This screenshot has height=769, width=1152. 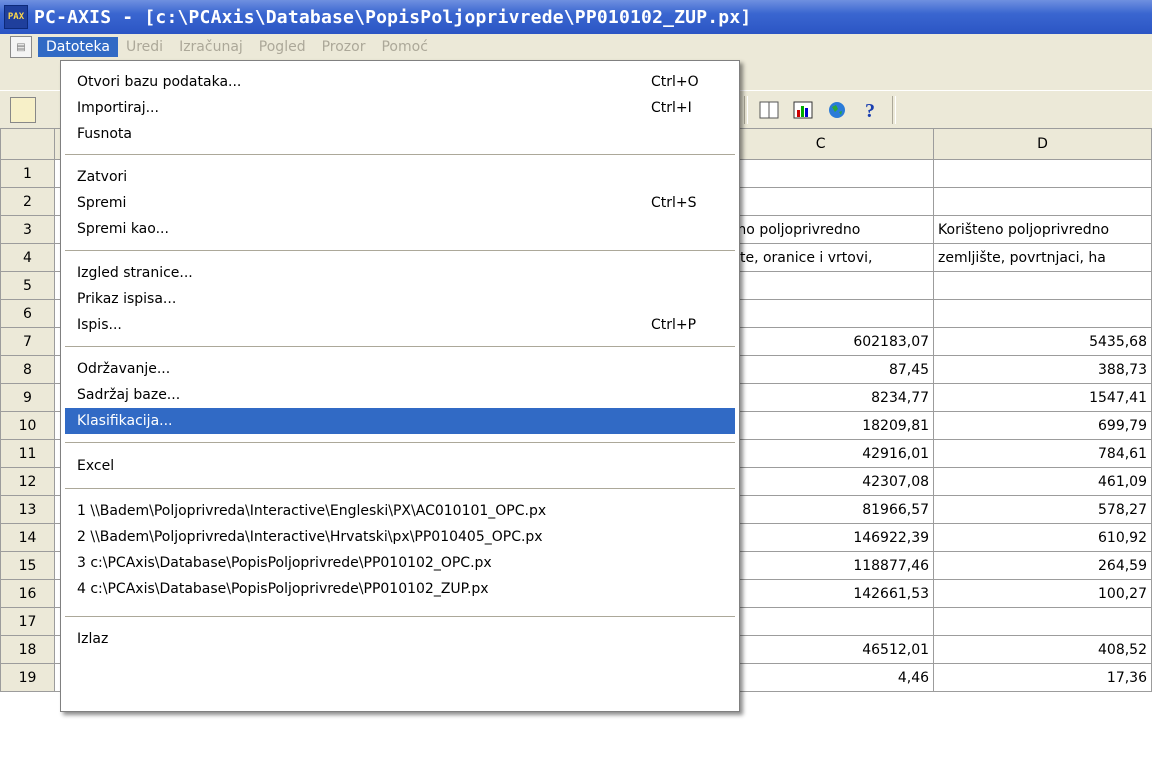 I want to click on menu-item-shortcut: Ctrl+O, so click(x=675, y=82).